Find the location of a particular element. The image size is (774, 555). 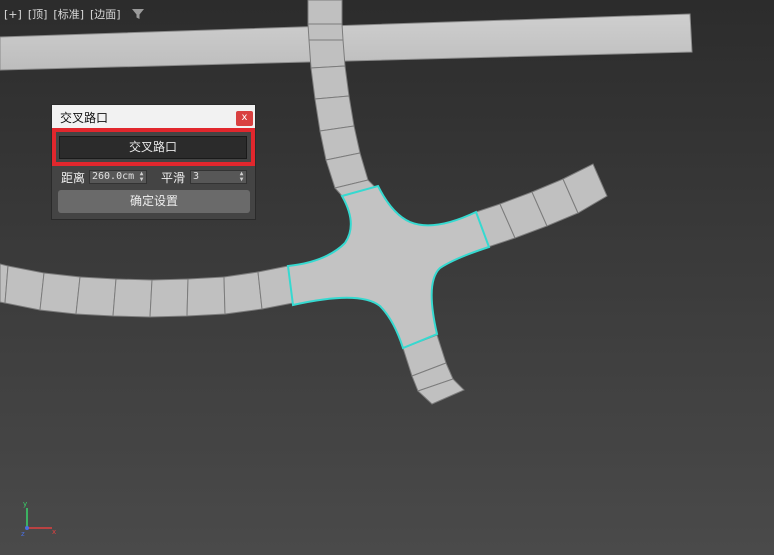

distance-label: 距离 is located at coordinates (73, 178).